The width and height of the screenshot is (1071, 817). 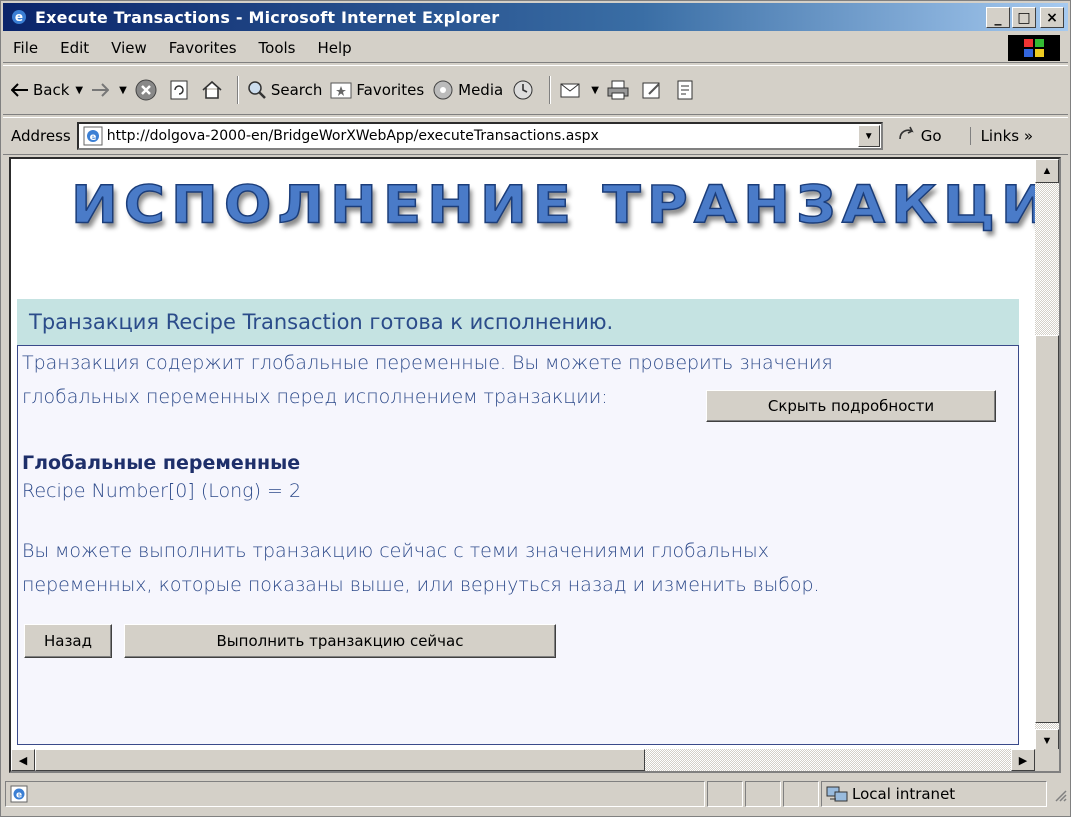 What do you see at coordinates (161, 463) in the screenshot?
I see `globals-heading: Глобальные переменные` at bounding box center [161, 463].